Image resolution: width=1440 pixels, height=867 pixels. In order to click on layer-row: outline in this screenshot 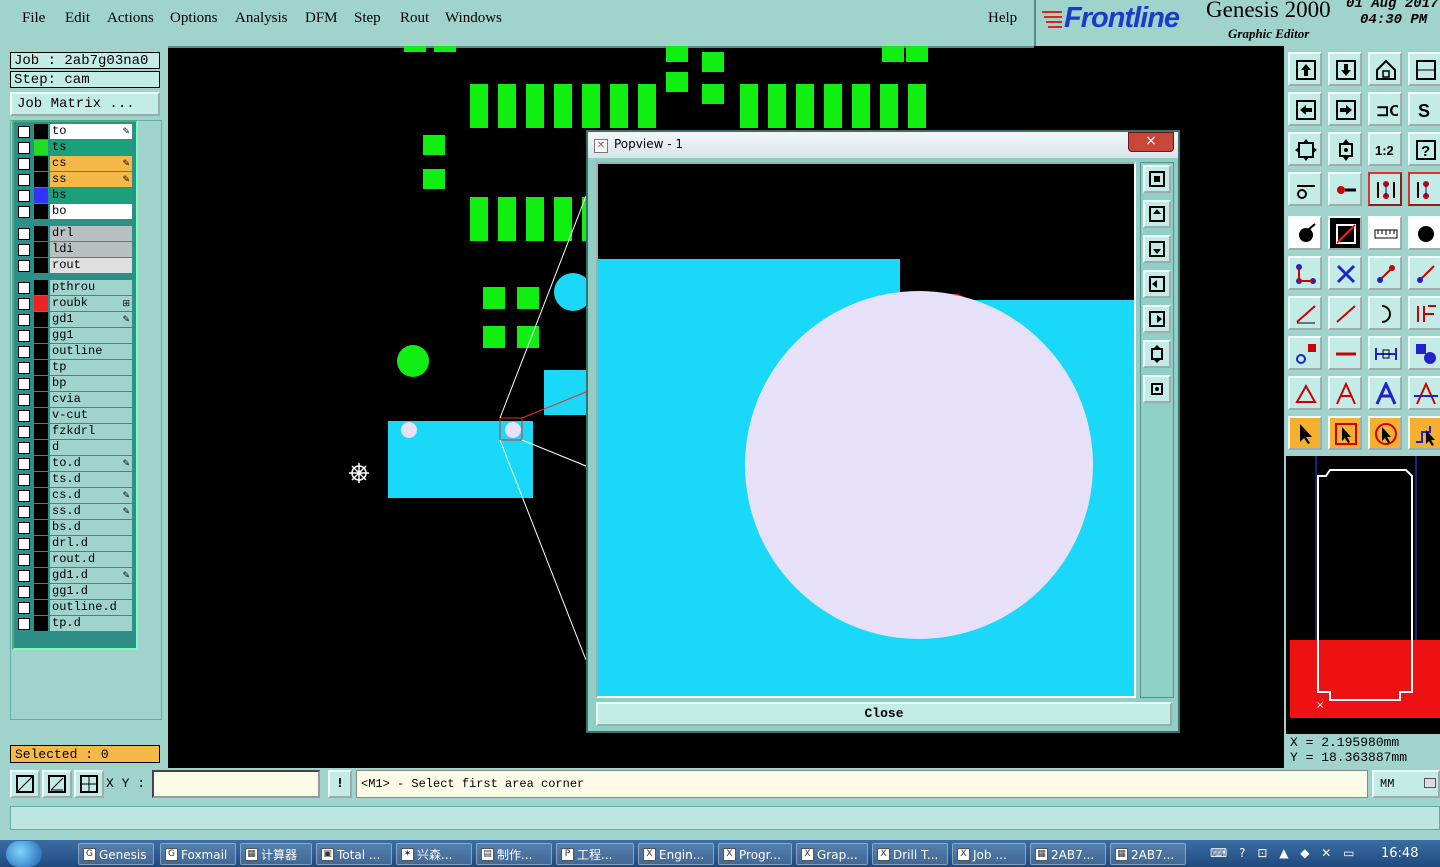, I will do `click(74, 351)`.